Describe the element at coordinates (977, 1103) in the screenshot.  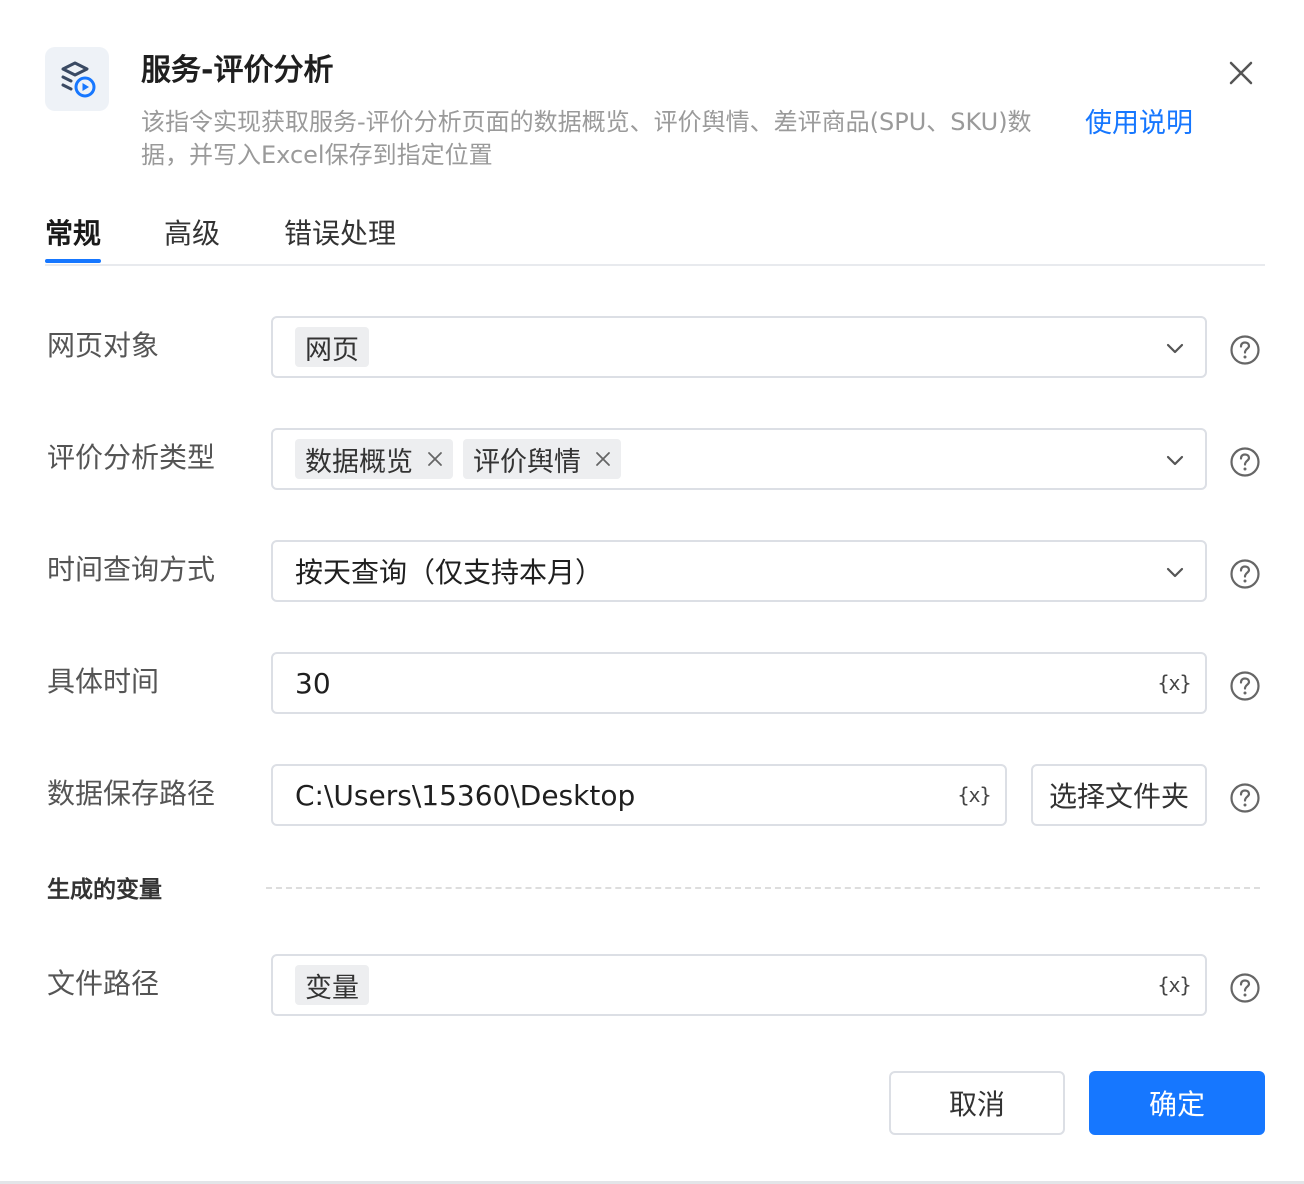
I see `cancel-button: 取消` at that location.